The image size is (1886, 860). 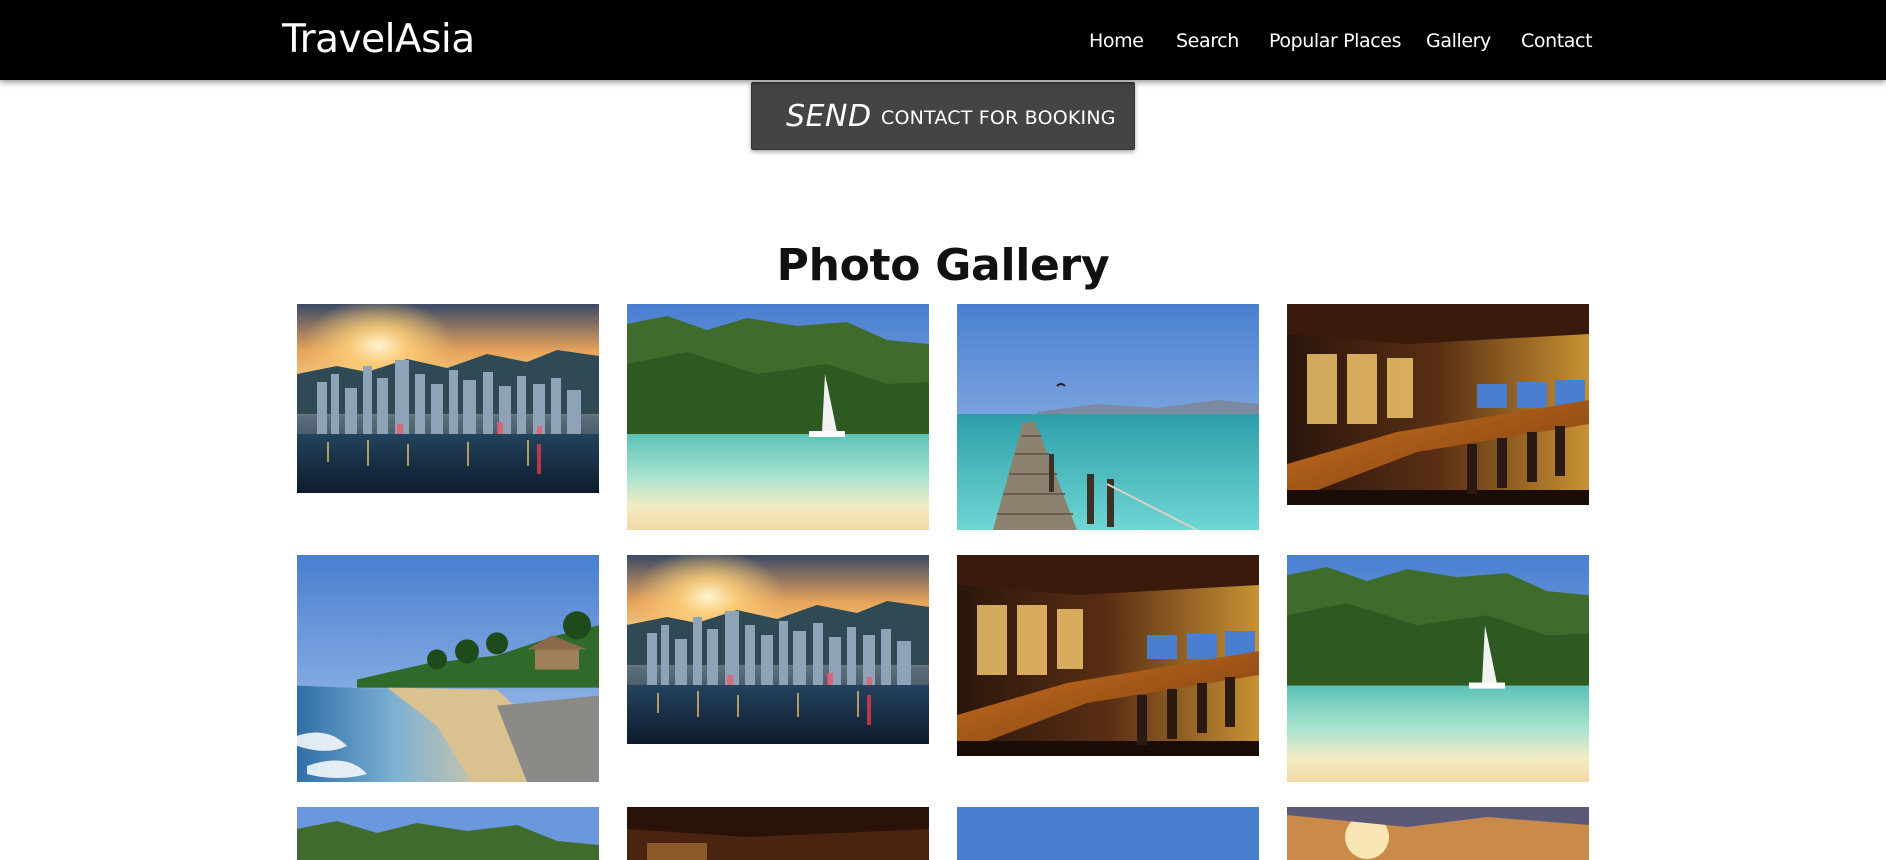 I want to click on nav-popular-places: Popular Places, so click(x=1335, y=41).